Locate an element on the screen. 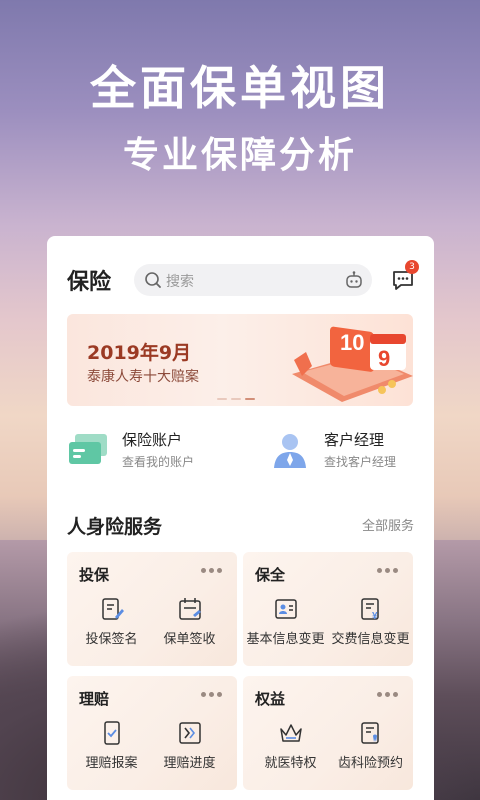 The width and height of the screenshot is (480, 800). service-label: 理赔报案 is located at coordinates (111, 763).